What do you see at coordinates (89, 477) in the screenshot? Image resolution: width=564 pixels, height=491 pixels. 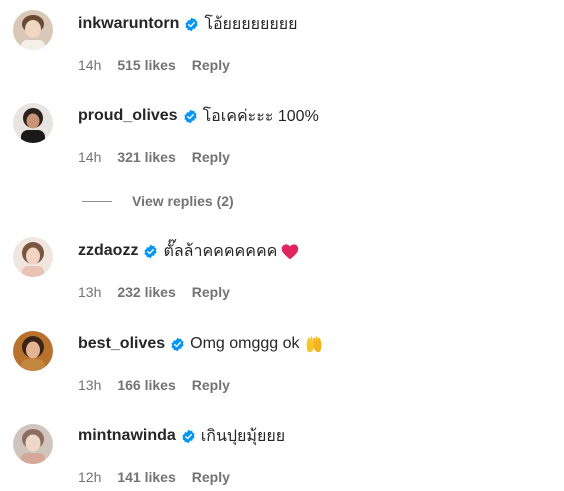 I see `timestamp: 12h` at bounding box center [89, 477].